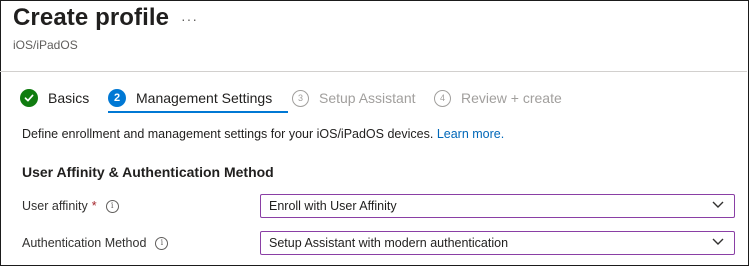  I want to click on step-number-4-icon: 4, so click(442, 98).